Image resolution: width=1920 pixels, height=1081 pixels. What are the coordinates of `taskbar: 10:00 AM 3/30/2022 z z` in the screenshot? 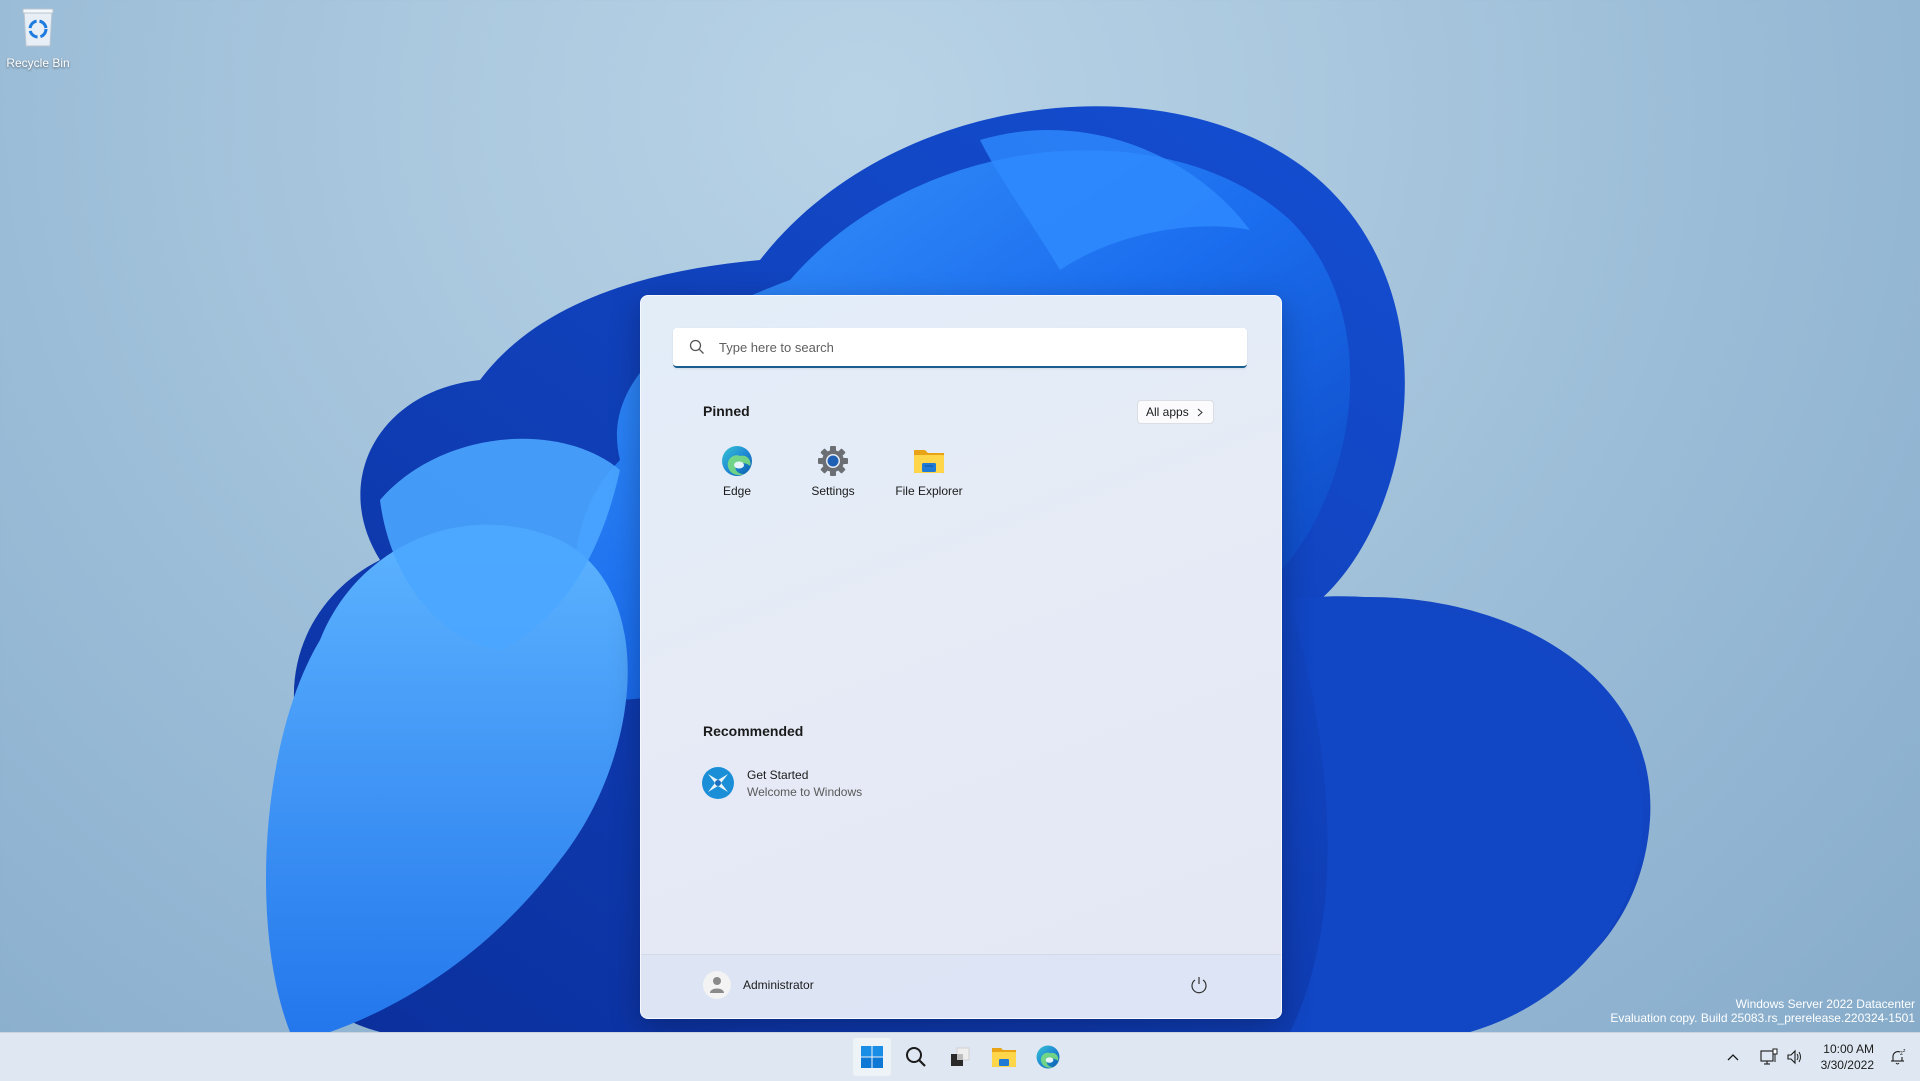 It's located at (960, 1056).